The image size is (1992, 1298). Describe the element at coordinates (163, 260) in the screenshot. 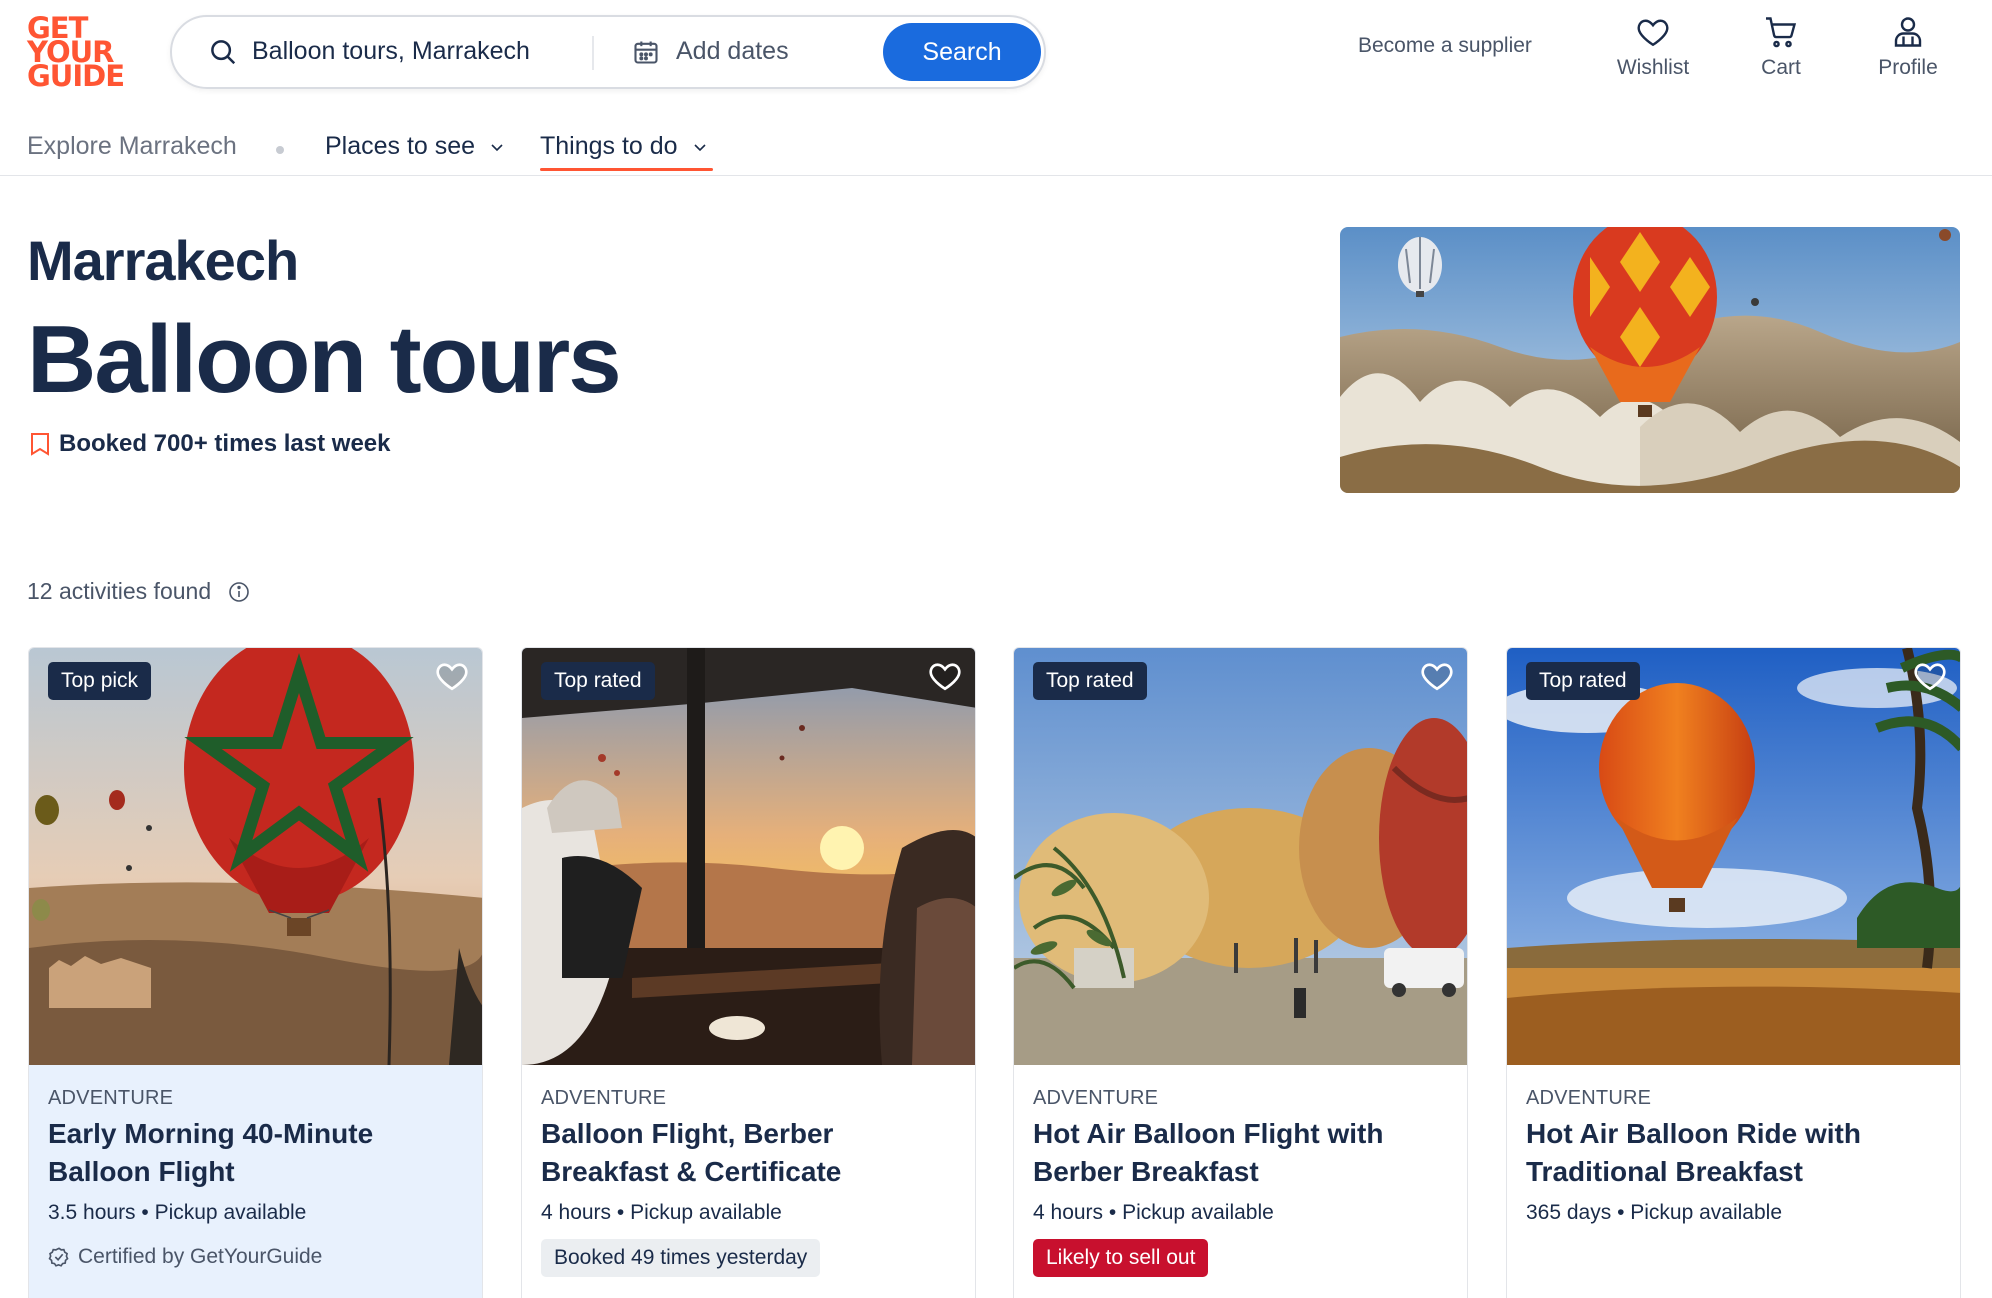

I see `city-name: Marrakech` at that location.